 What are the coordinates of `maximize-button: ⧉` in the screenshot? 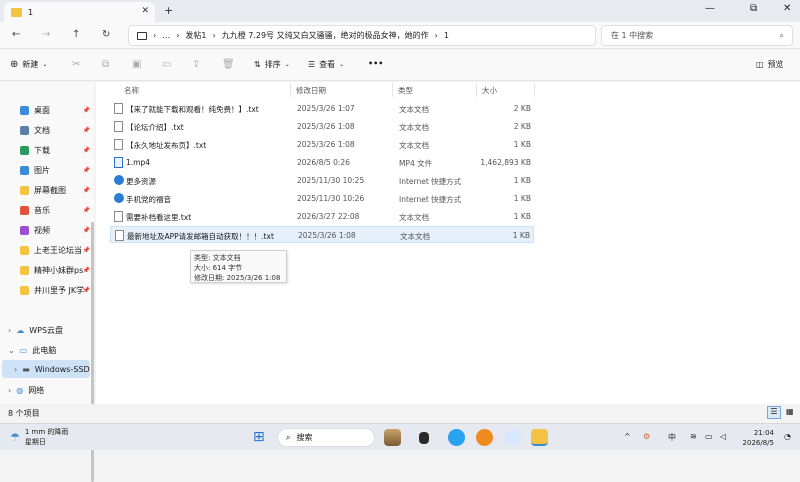 It's located at (753, 8).